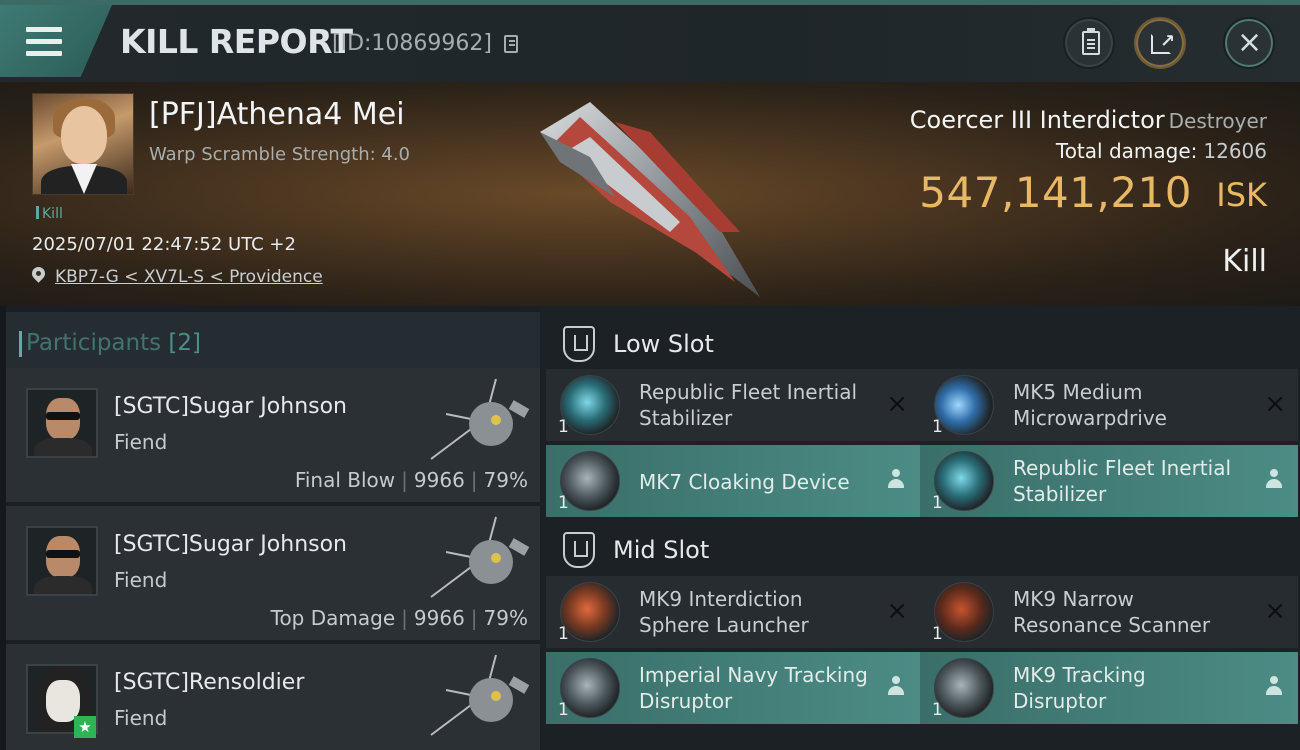 The height and width of the screenshot is (750, 1300). I want to click on participants-count: [2], so click(185, 343).